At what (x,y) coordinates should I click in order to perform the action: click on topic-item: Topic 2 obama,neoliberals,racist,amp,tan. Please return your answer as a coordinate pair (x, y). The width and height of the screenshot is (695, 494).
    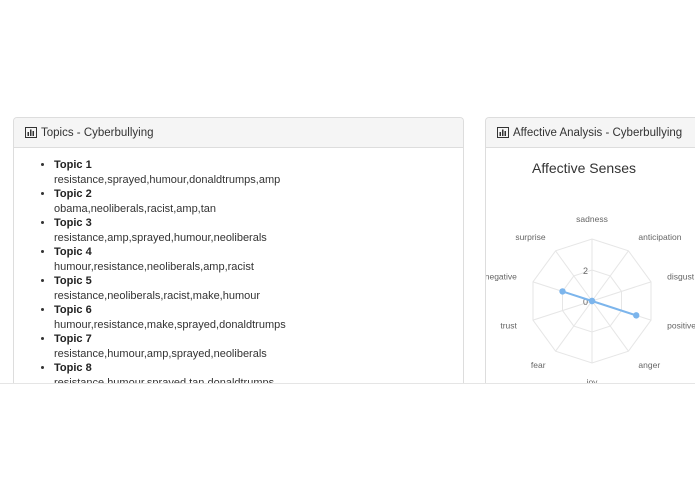
    Looking at the image, I should click on (170, 201).